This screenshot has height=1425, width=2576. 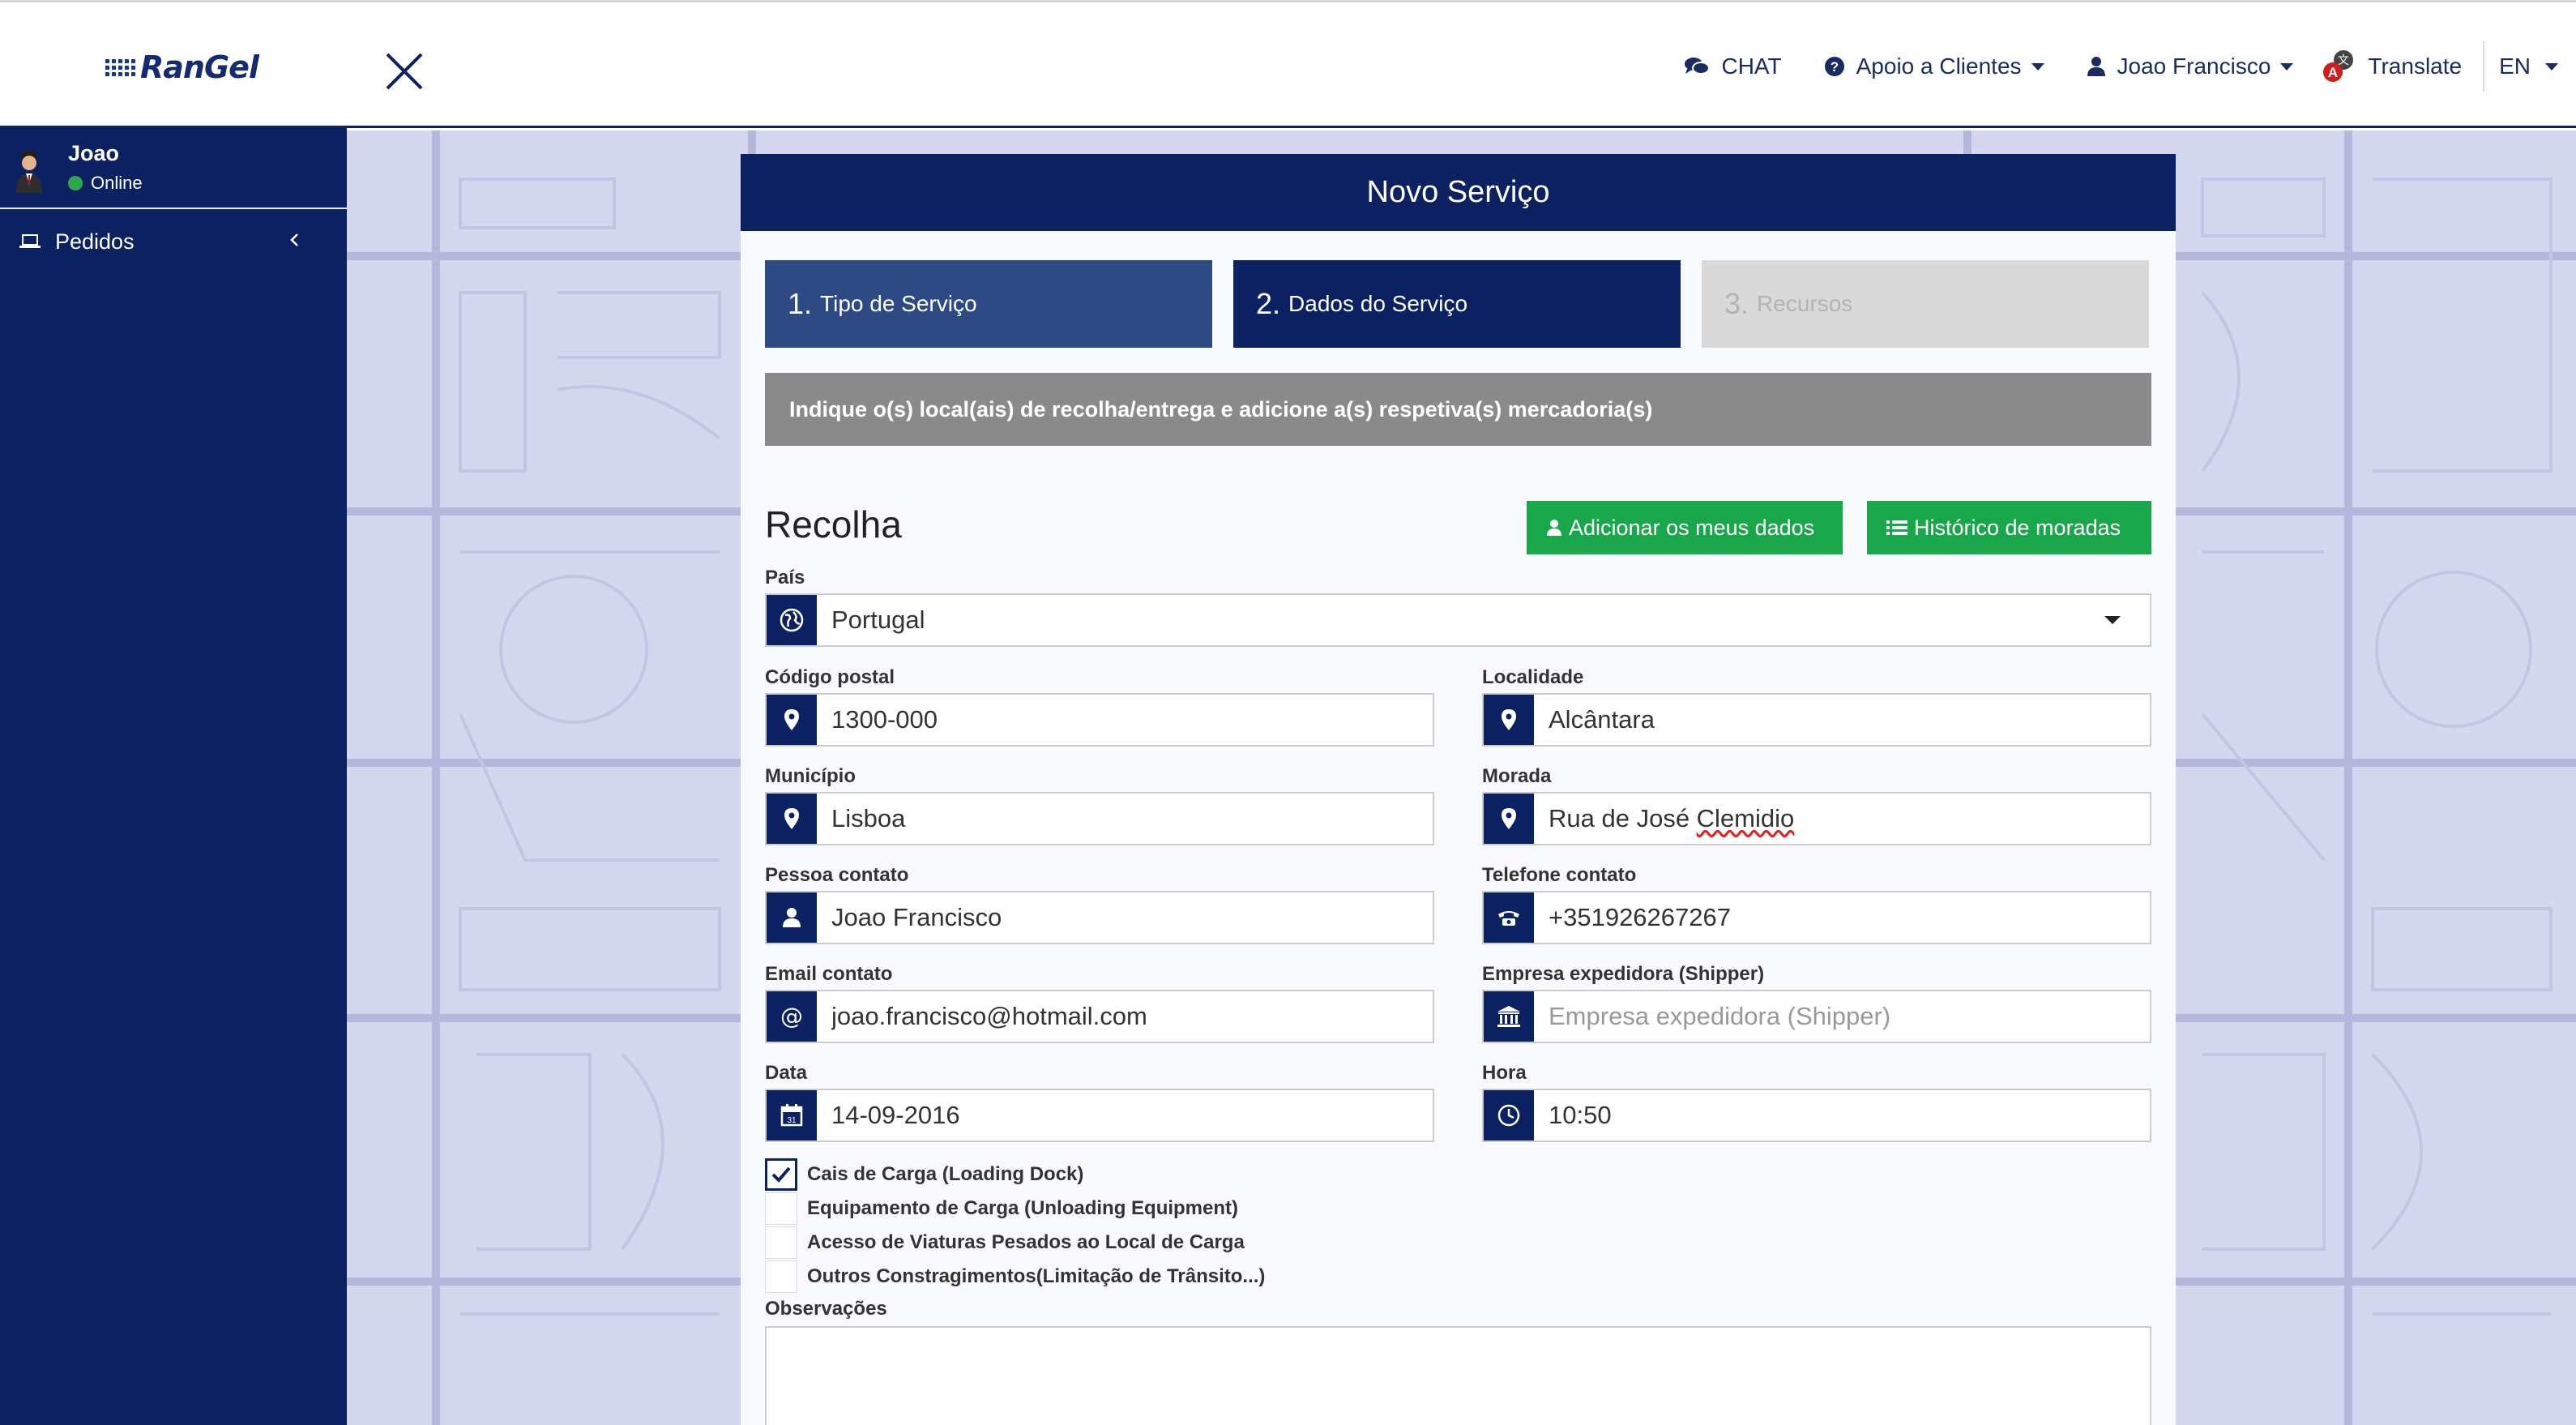 What do you see at coordinates (1842, 917) in the screenshot?
I see `telefone-contato-input` at bounding box center [1842, 917].